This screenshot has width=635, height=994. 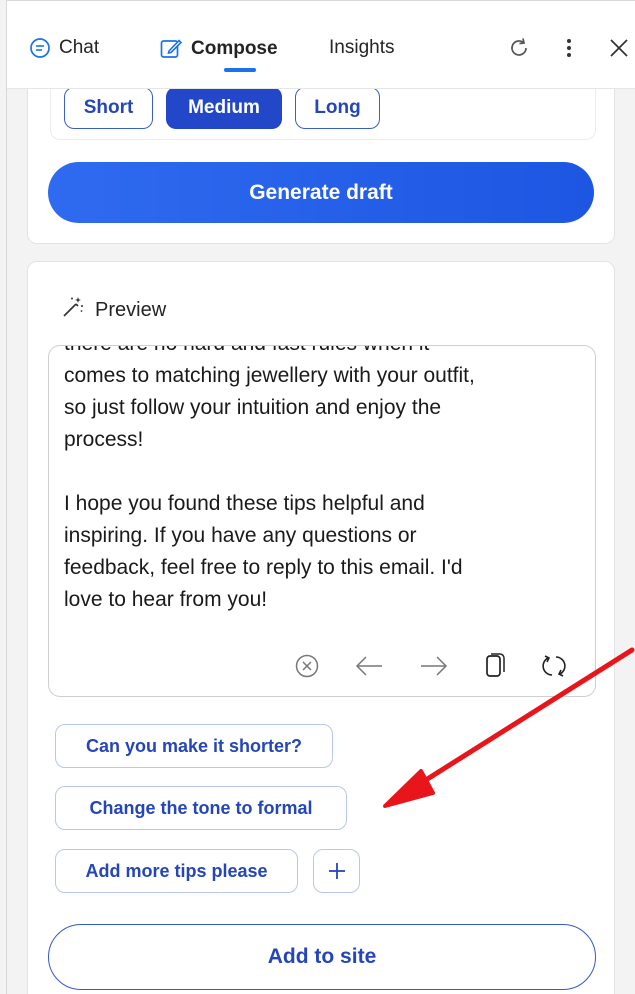 What do you see at coordinates (166, 599) in the screenshot?
I see `draft-line: love to hear from you!` at bounding box center [166, 599].